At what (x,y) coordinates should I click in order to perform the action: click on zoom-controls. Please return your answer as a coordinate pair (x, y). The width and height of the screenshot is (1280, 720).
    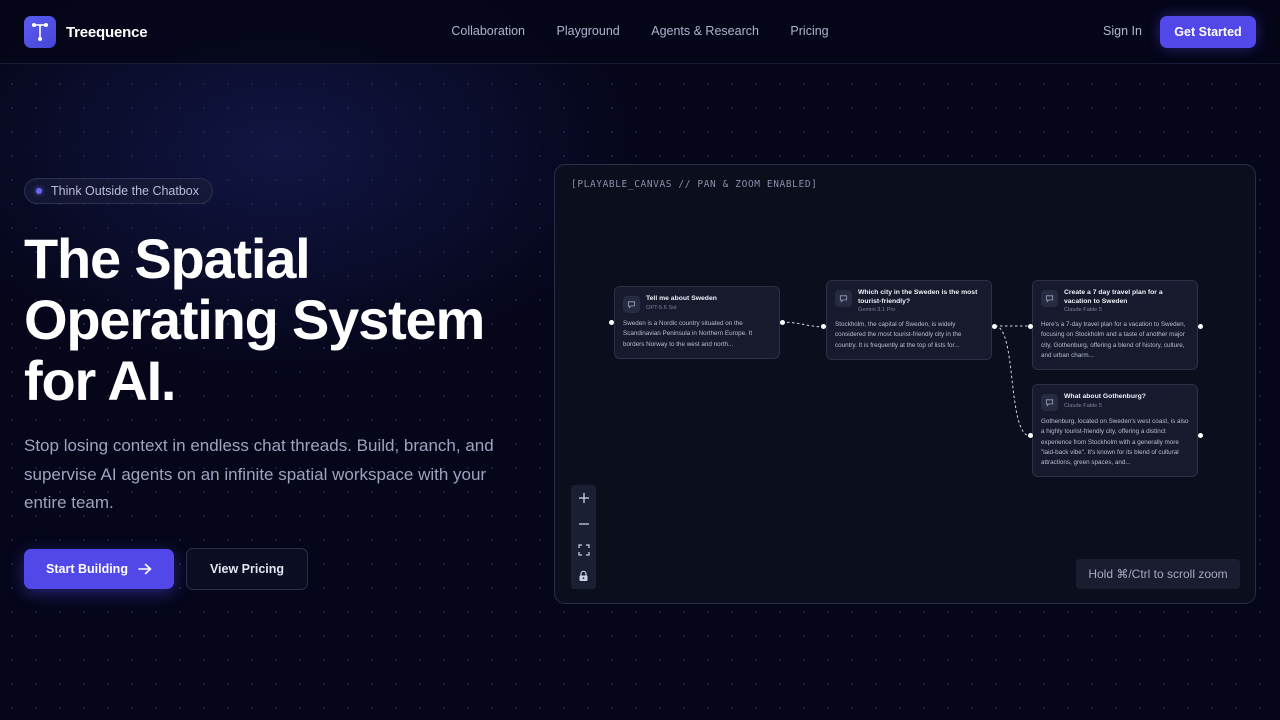
    Looking at the image, I should click on (583, 537).